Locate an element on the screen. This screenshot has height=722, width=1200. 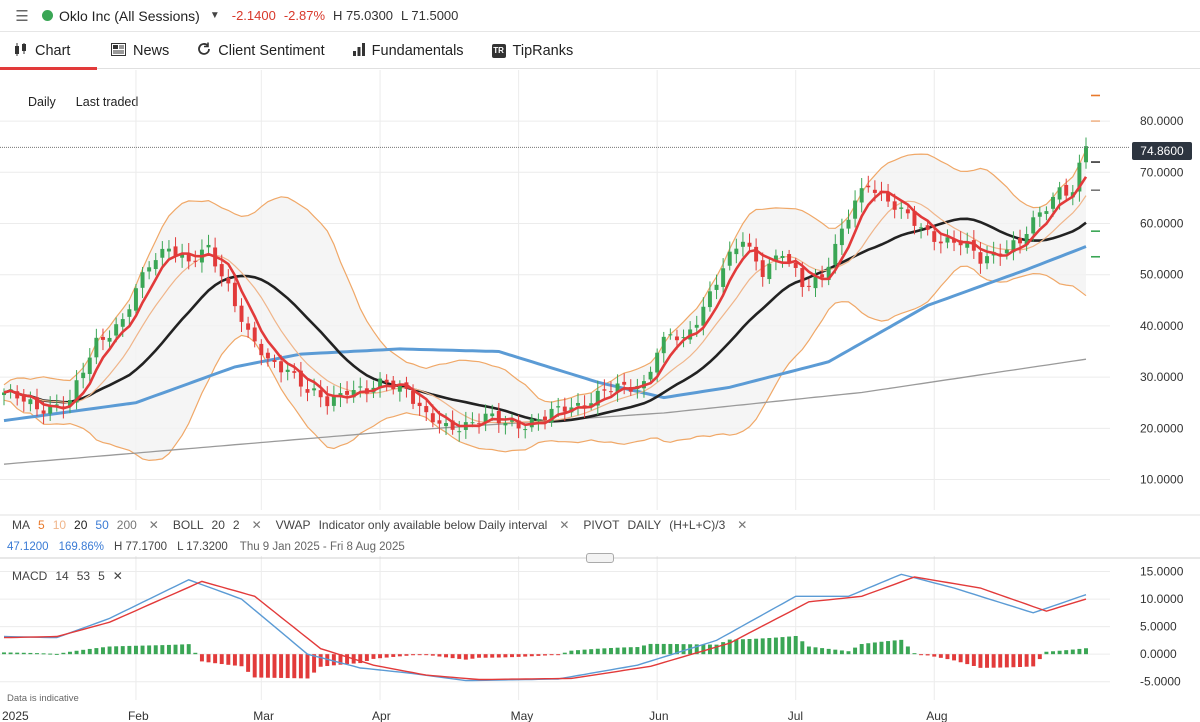
tab-news: News is located at coordinates (140, 51).